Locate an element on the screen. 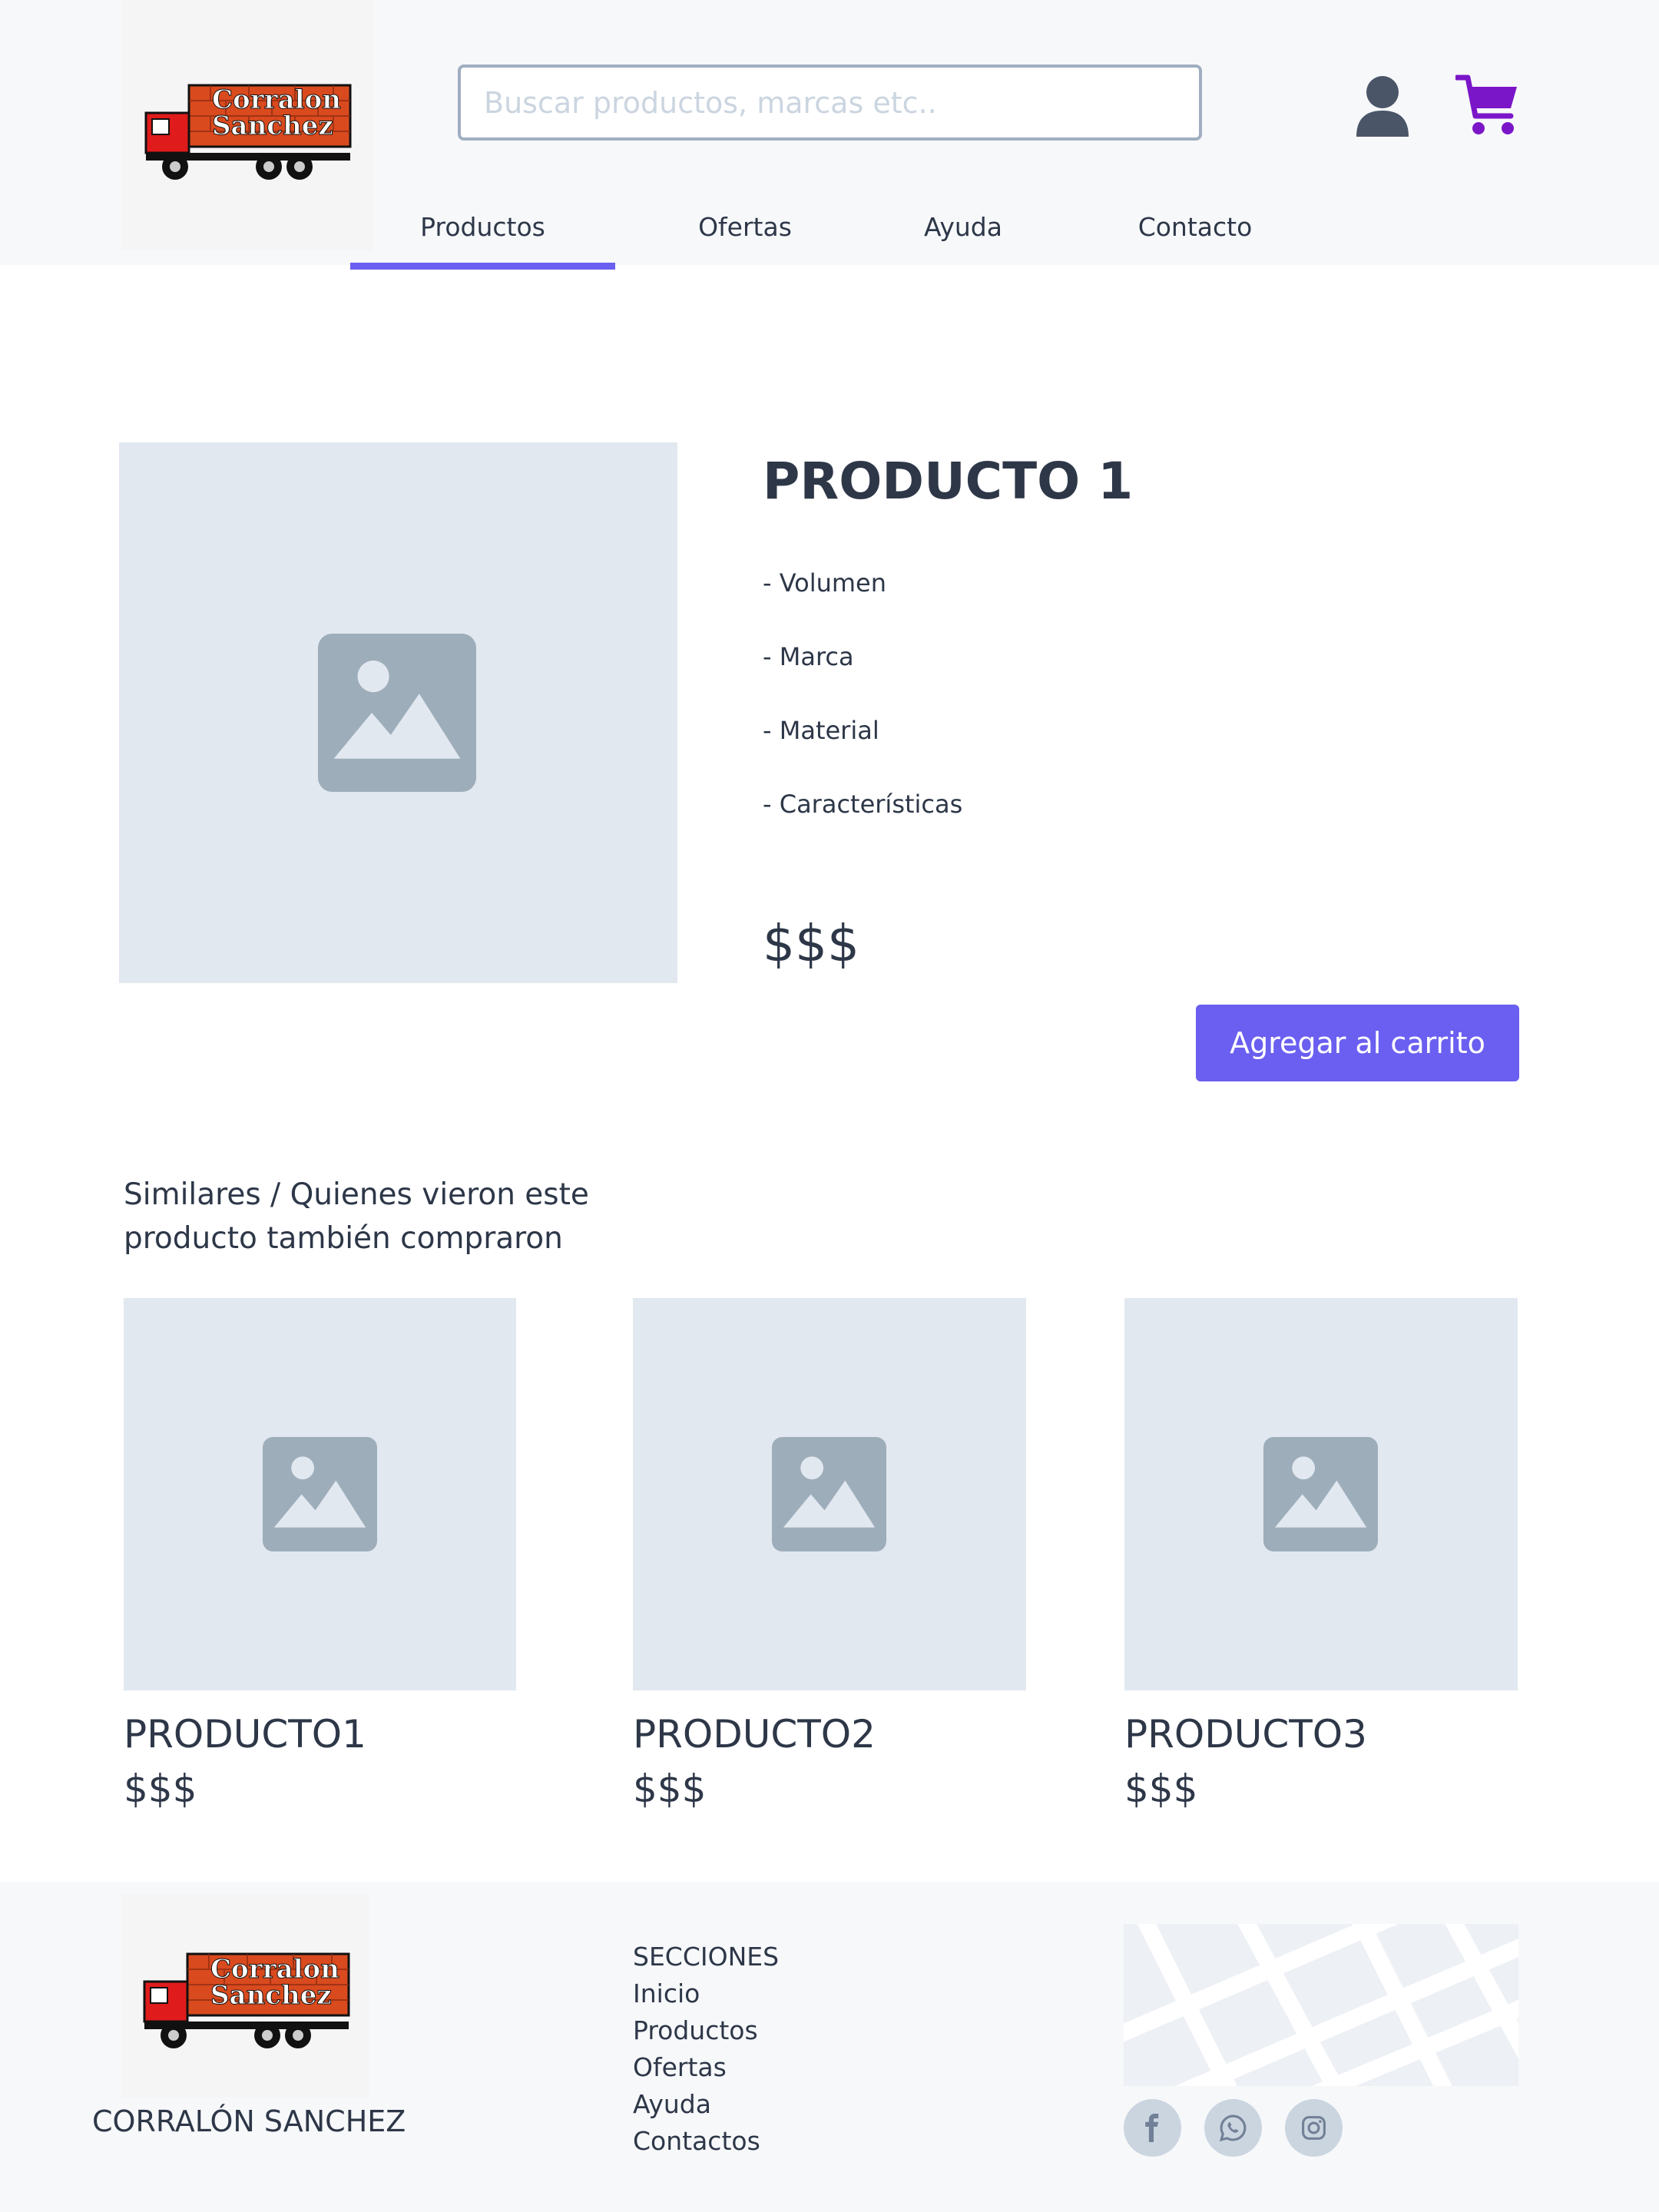 This screenshot has width=1659, height=2212. facebook-button is located at coordinates (1152, 2128).